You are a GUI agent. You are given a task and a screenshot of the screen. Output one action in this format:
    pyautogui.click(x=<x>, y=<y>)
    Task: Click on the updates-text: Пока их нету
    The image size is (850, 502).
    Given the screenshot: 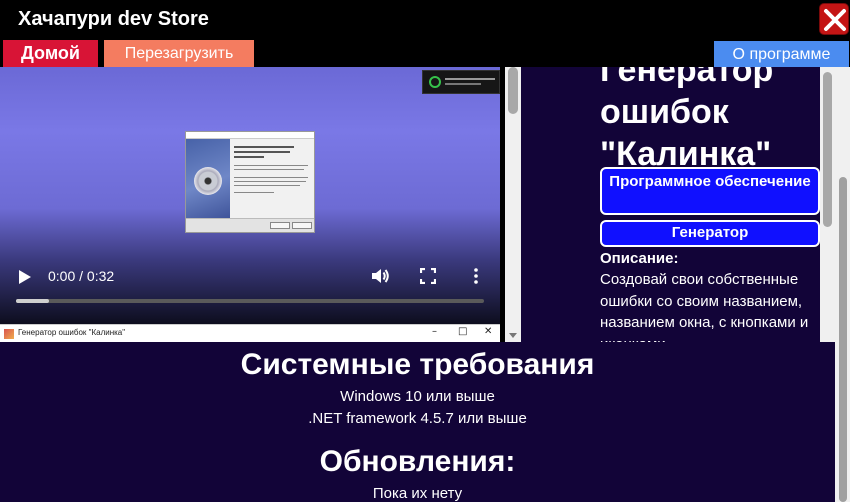 What is the action you would take?
    pyautogui.click(x=417, y=493)
    